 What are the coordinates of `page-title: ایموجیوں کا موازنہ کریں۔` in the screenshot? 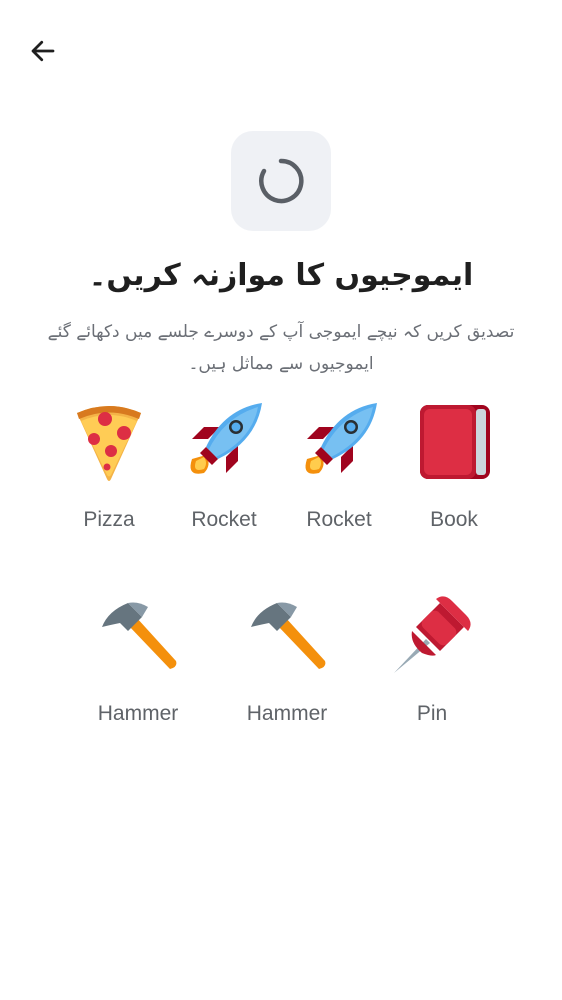 It's located at (281, 275).